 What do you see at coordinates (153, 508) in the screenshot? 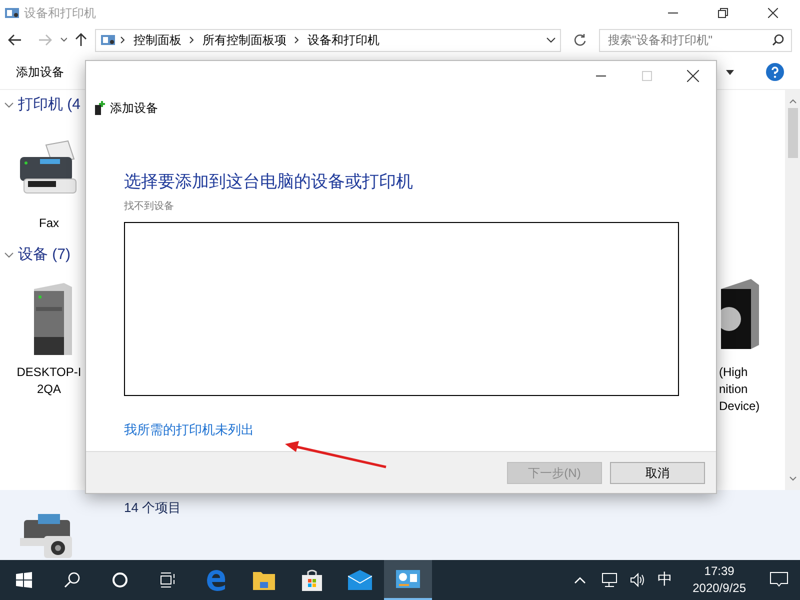
I see `item-count: 14 个项目` at bounding box center [153, 508].